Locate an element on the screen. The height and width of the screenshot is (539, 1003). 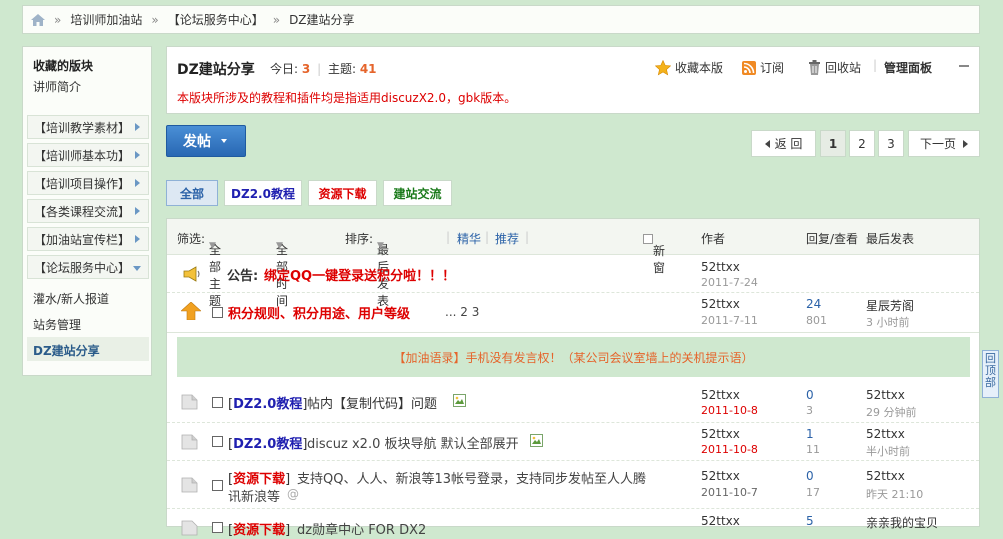
home-icon is located at coordinates (38, 19).